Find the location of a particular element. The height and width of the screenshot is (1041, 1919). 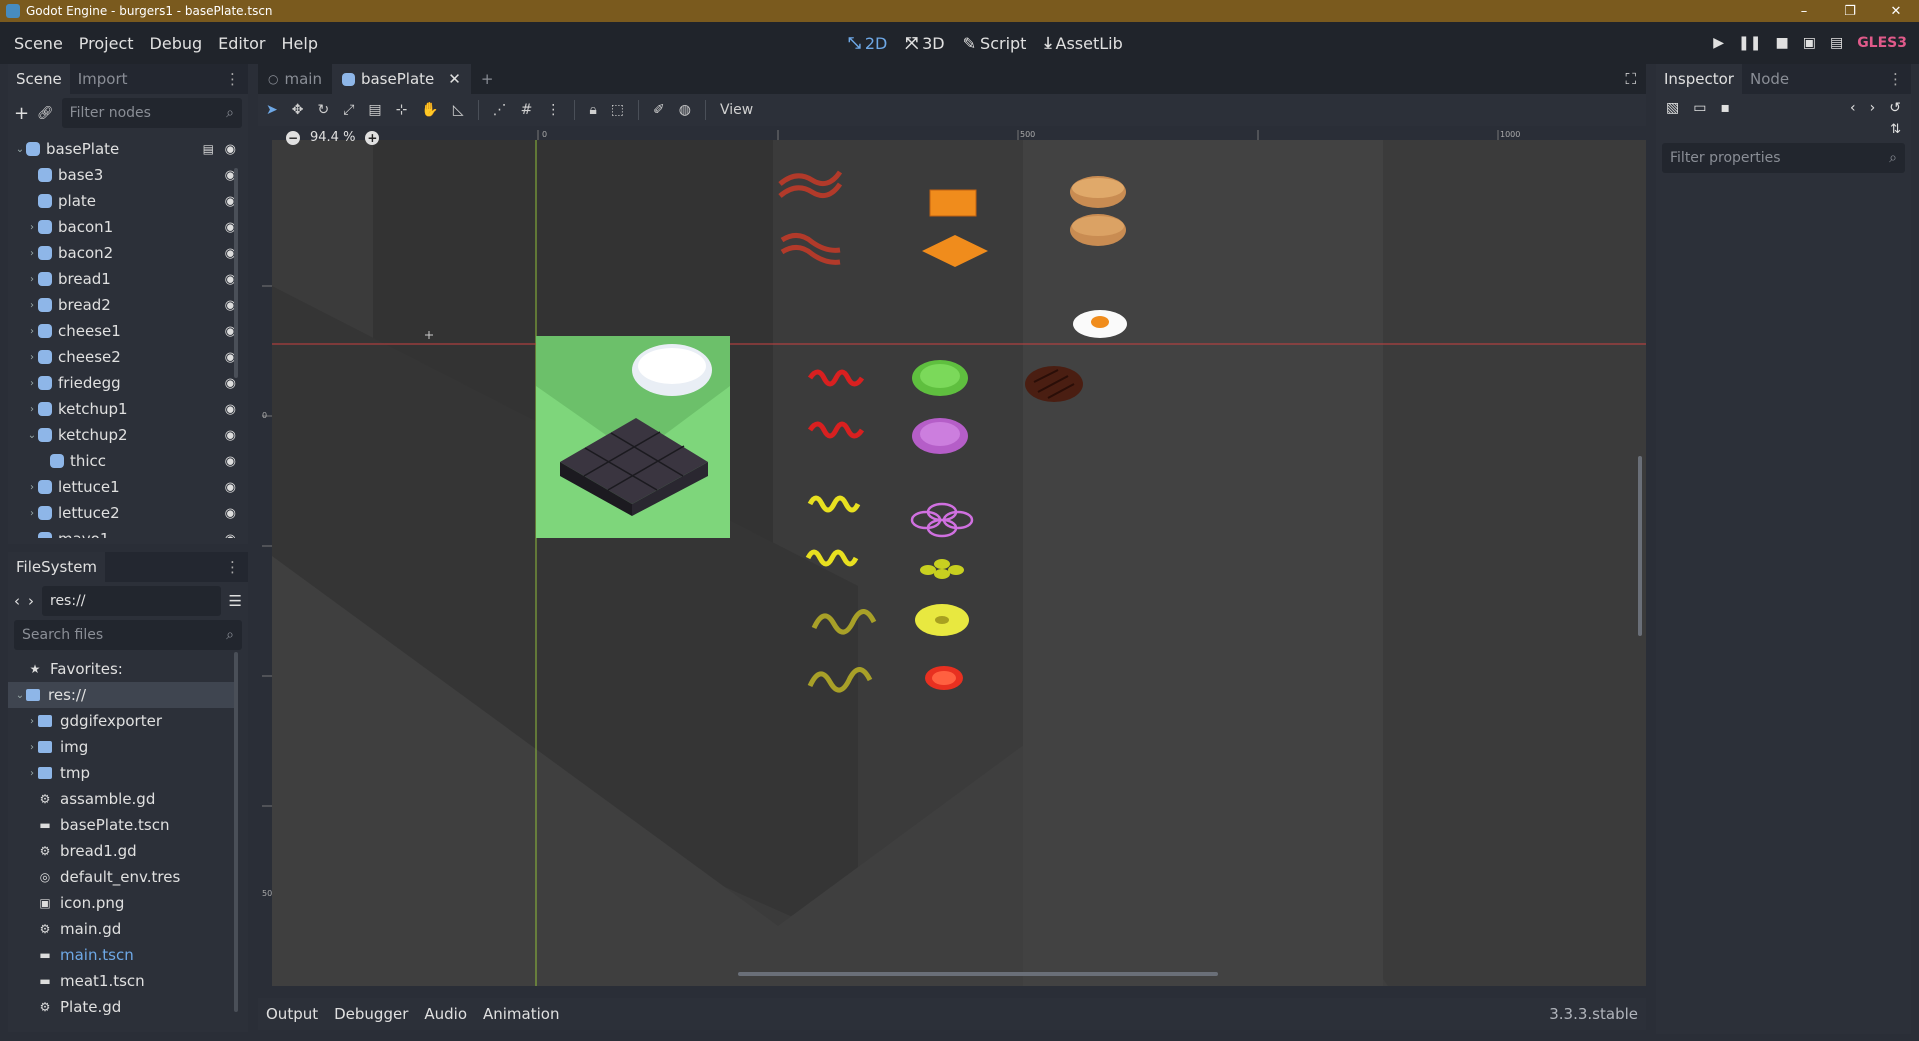

rotate-tool-icon: ↻ is located at coordinates (323, 110).